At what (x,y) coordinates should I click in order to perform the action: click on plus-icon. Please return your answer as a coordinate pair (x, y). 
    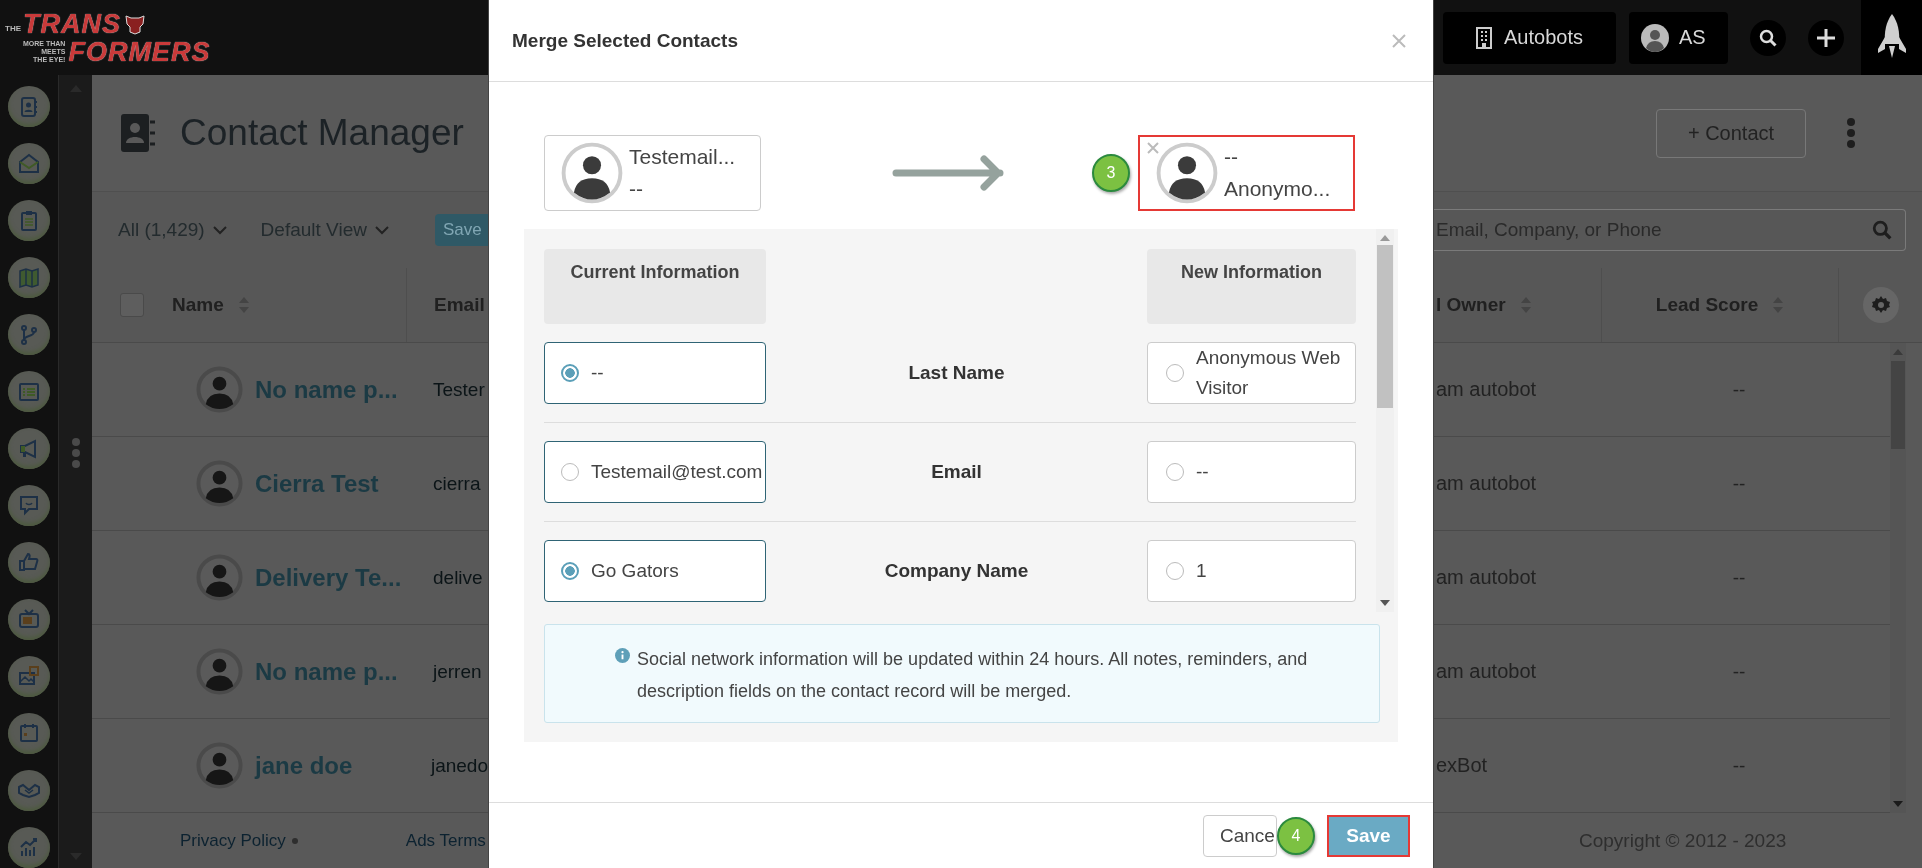
    Looking at the image, I should click on (1826, 37).